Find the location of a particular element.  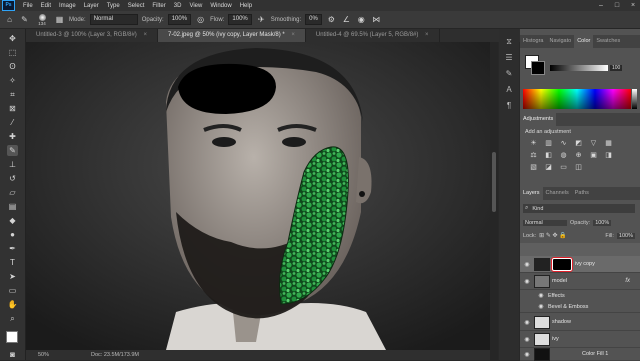

color-value-field: 100 is located at coordinates (616, 68).